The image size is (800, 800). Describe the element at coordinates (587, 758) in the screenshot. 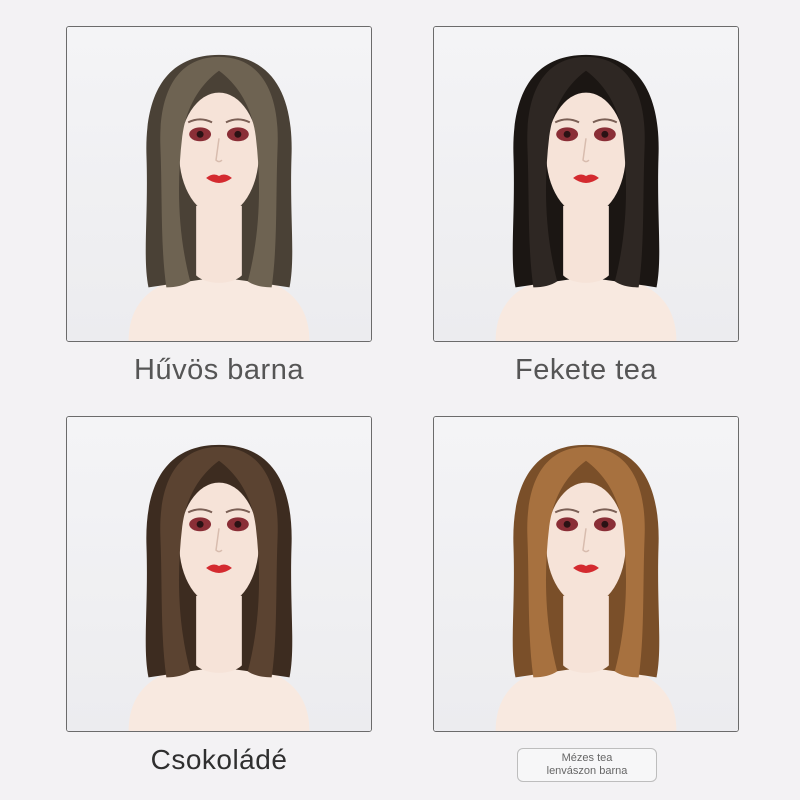

I see `pill-label-line1: Mézes tea` at that location.